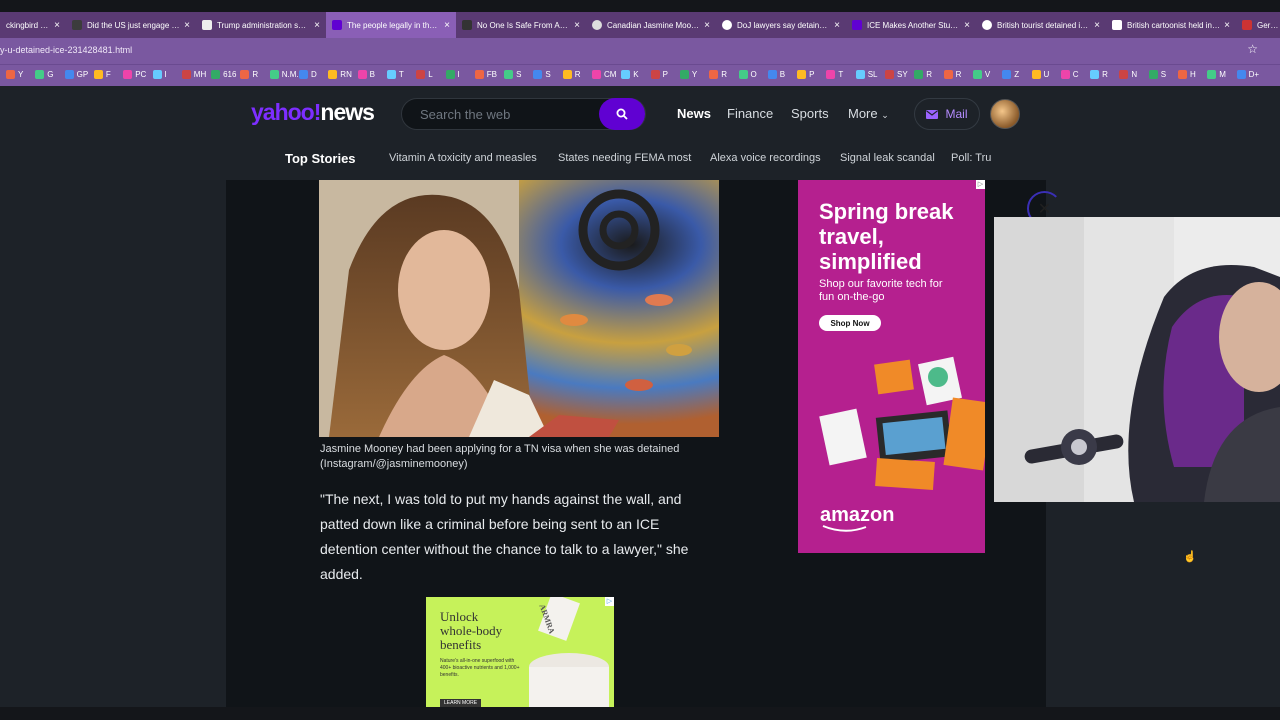  I want to click on bookmark-item: O, so click(747, 74).